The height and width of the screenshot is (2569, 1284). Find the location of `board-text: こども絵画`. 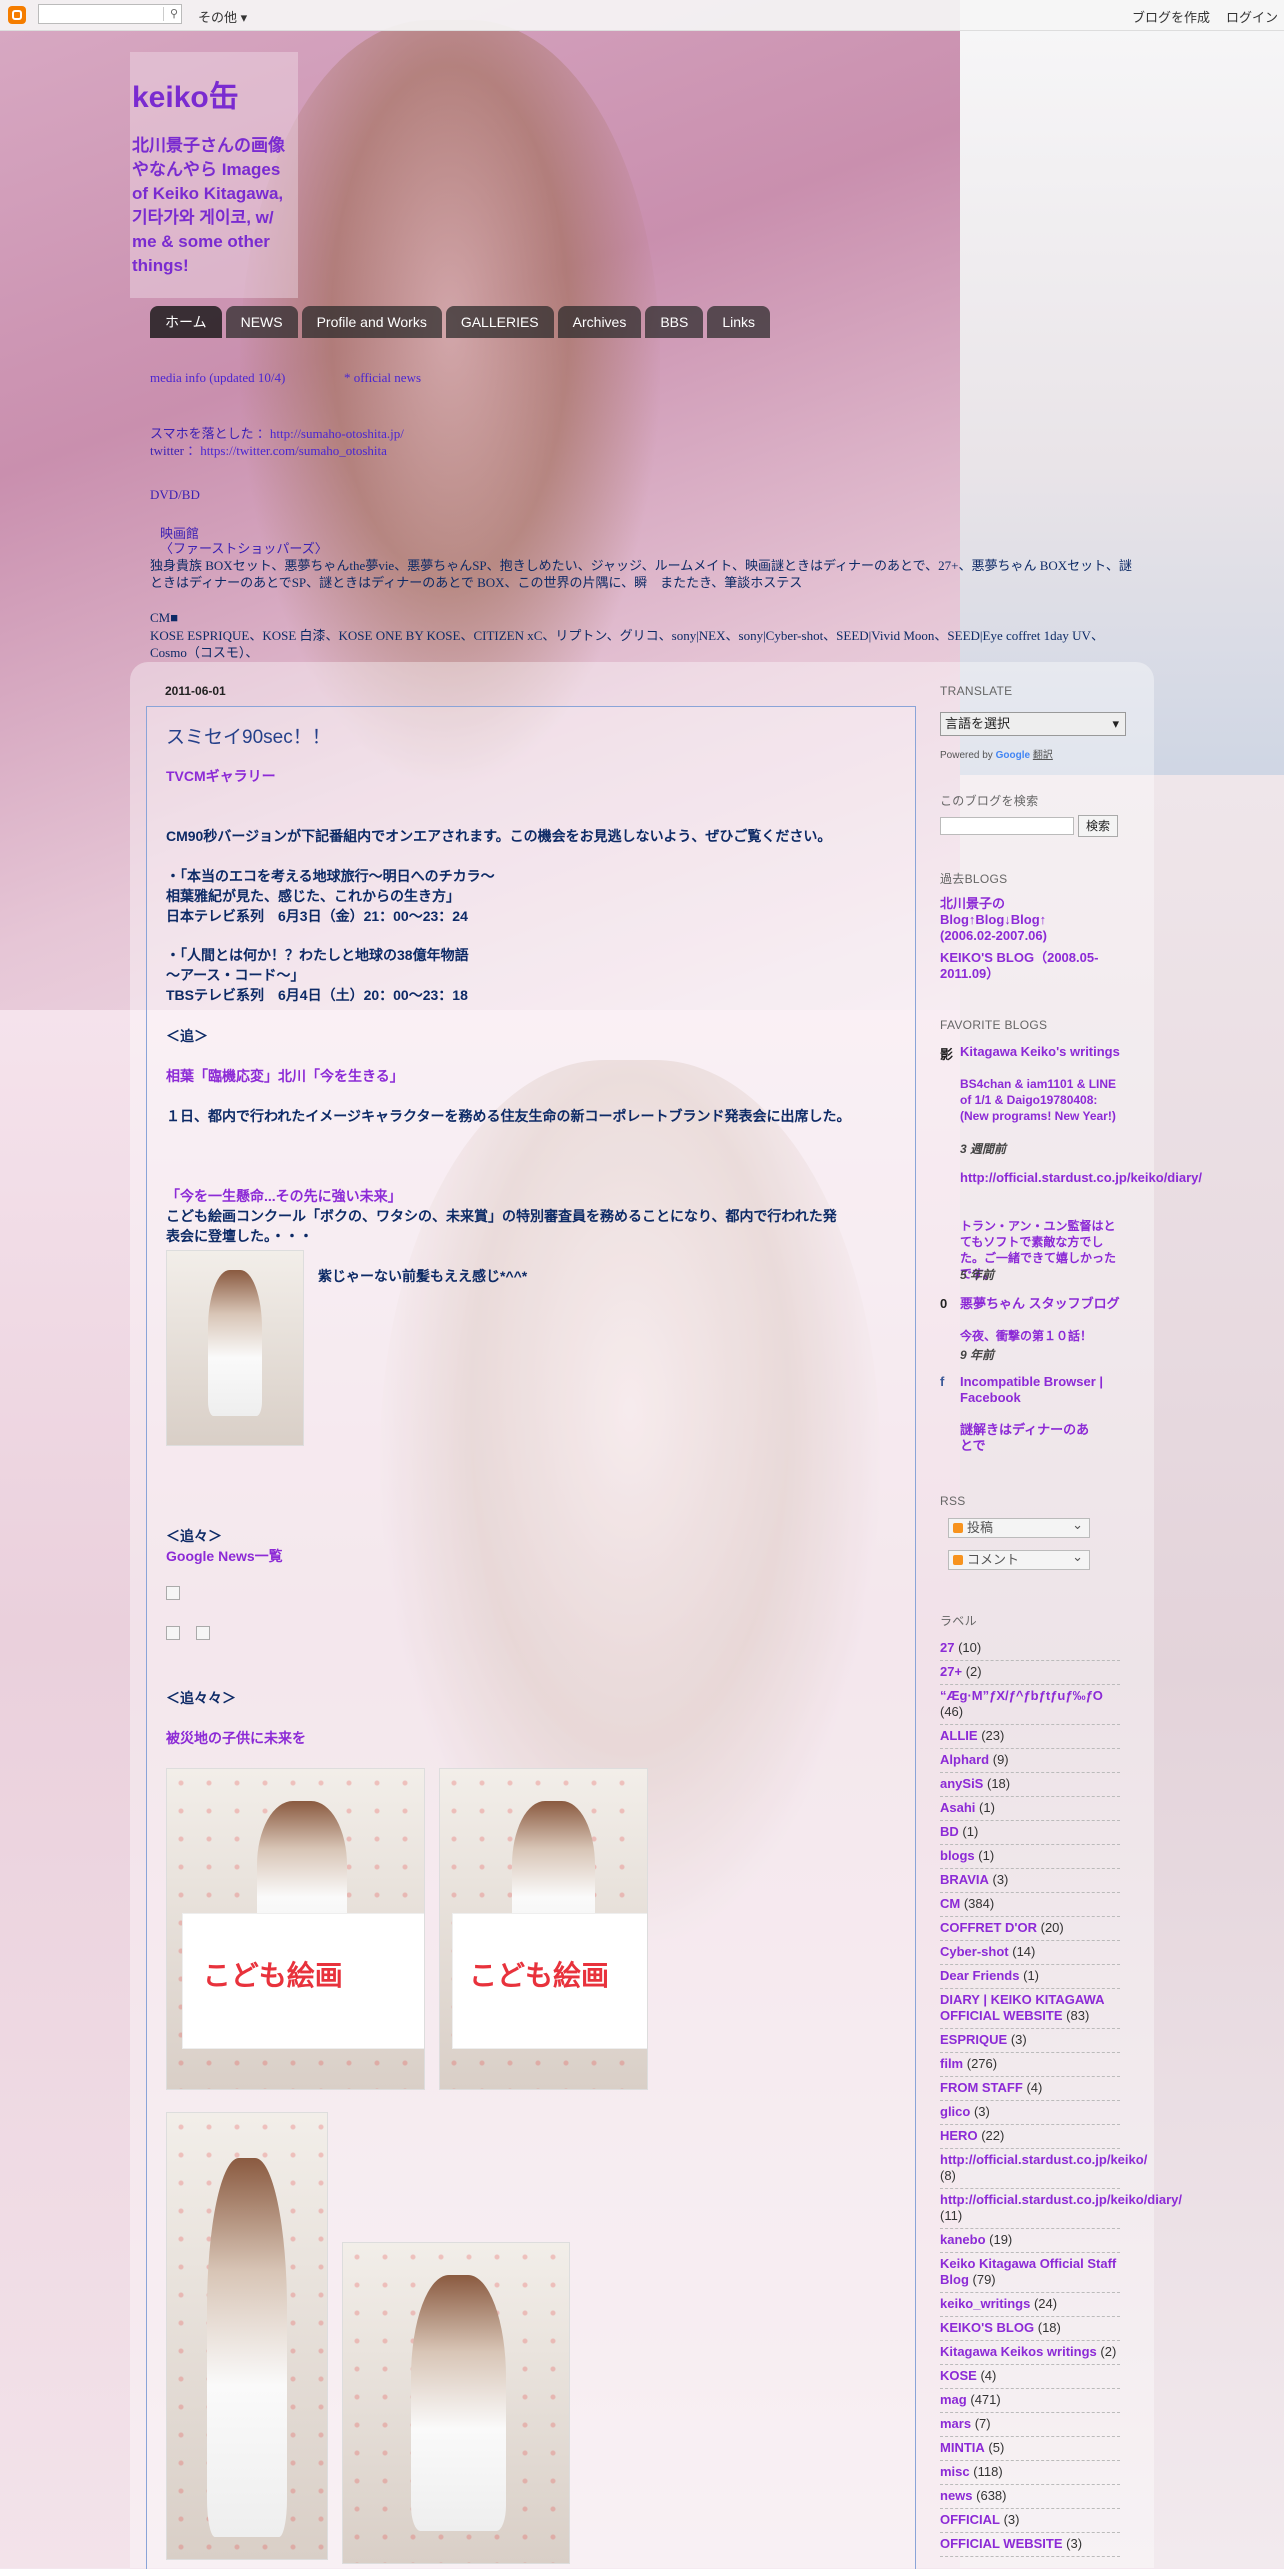

board-text: こども絵画 is located at coordinates (272, 1976).